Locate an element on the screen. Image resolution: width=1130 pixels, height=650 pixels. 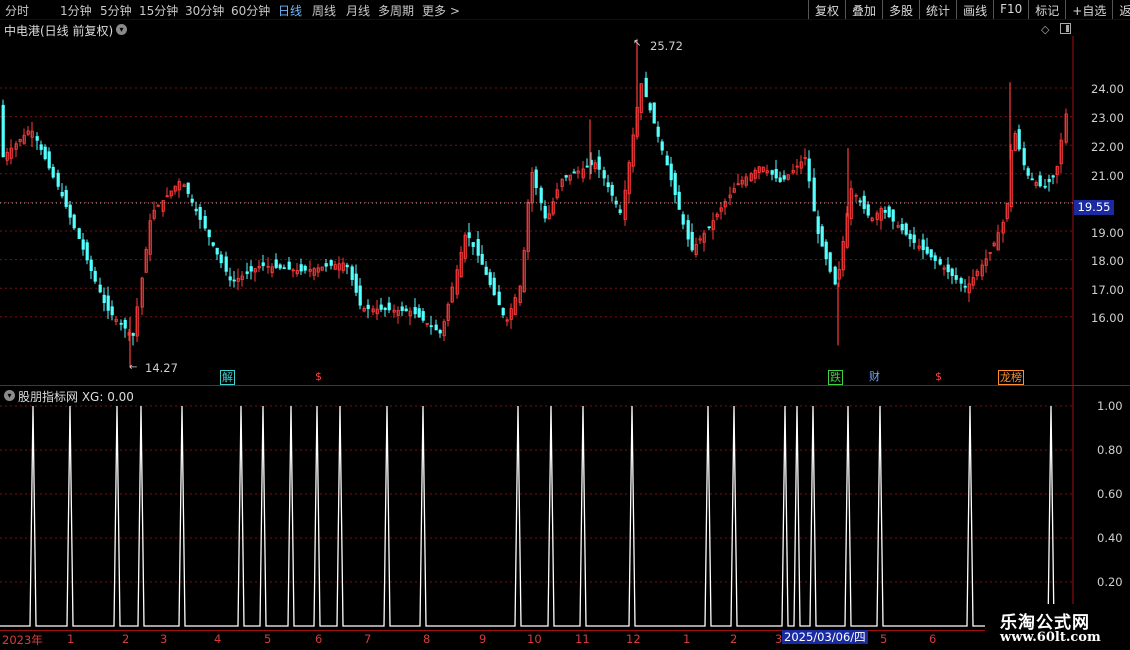
mark-button: 标记 is located at coordinates (1046, 9).